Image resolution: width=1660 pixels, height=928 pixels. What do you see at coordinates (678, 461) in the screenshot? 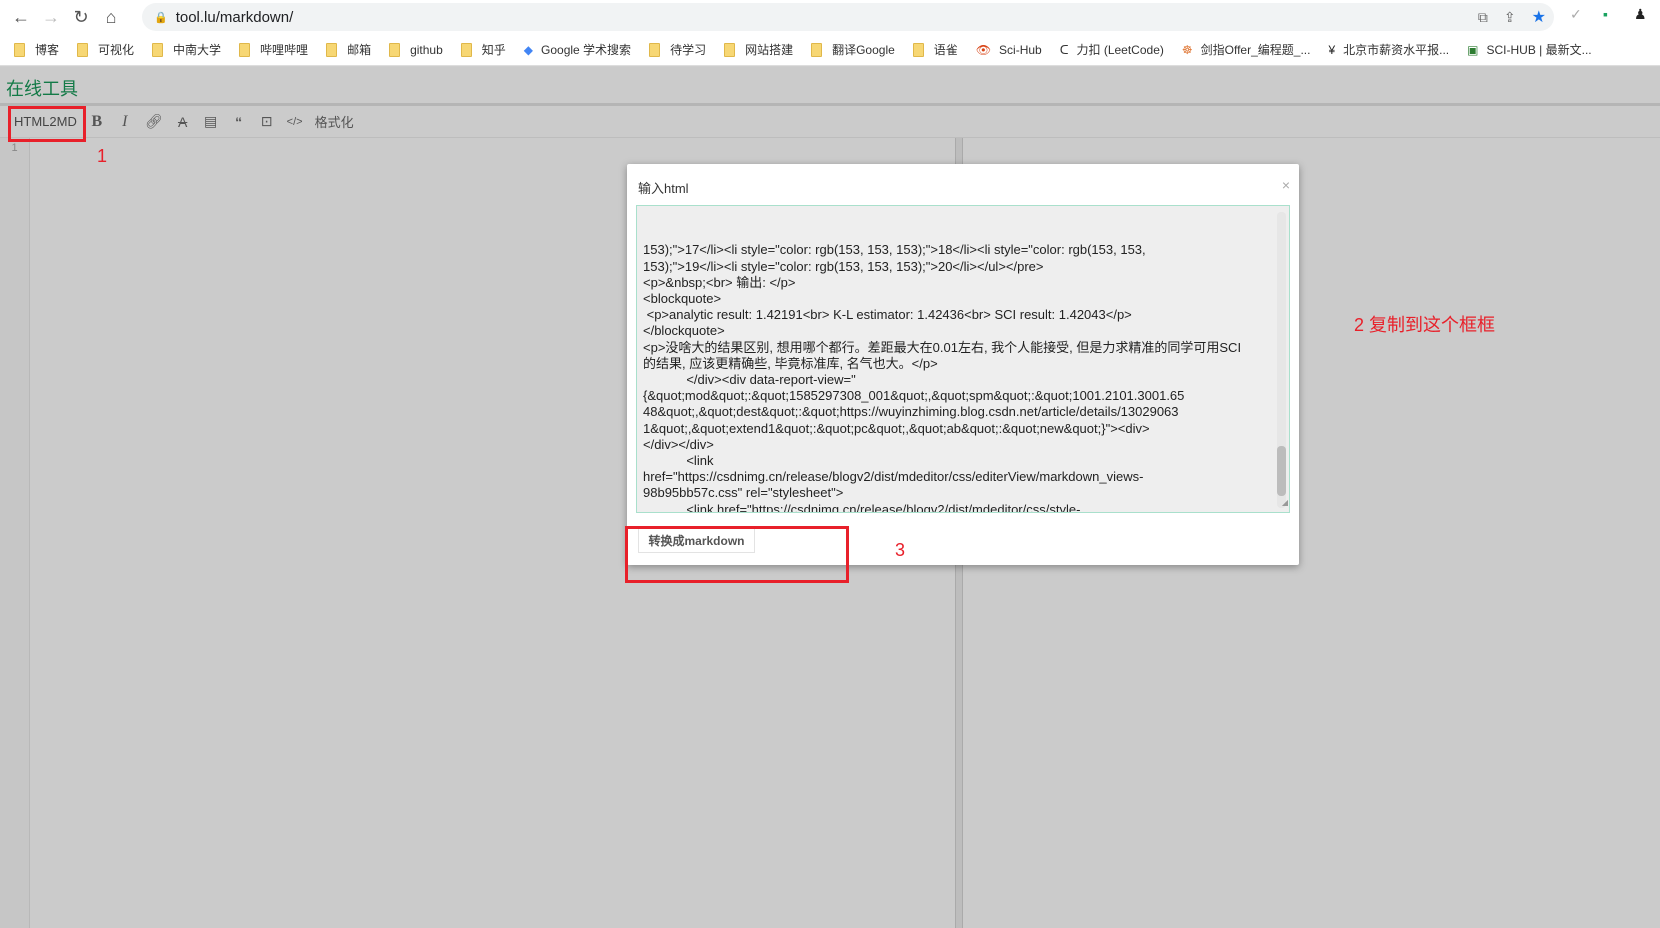
I see `textarea-line: <link` at bounding box center [678, 461].